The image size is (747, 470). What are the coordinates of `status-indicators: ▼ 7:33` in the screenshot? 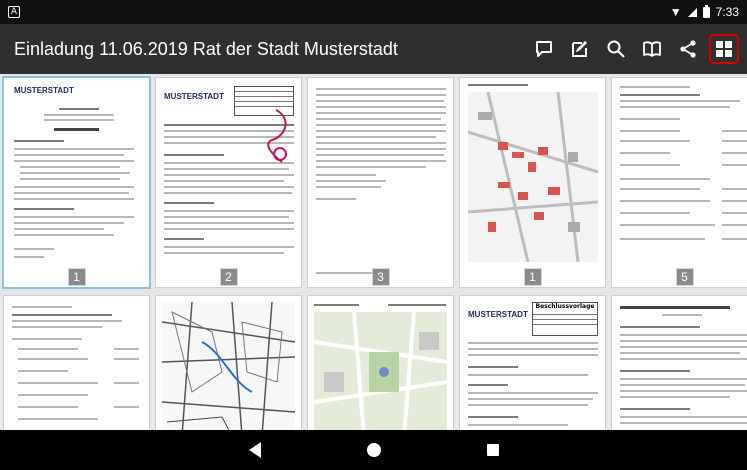 It's located at (704, 11).